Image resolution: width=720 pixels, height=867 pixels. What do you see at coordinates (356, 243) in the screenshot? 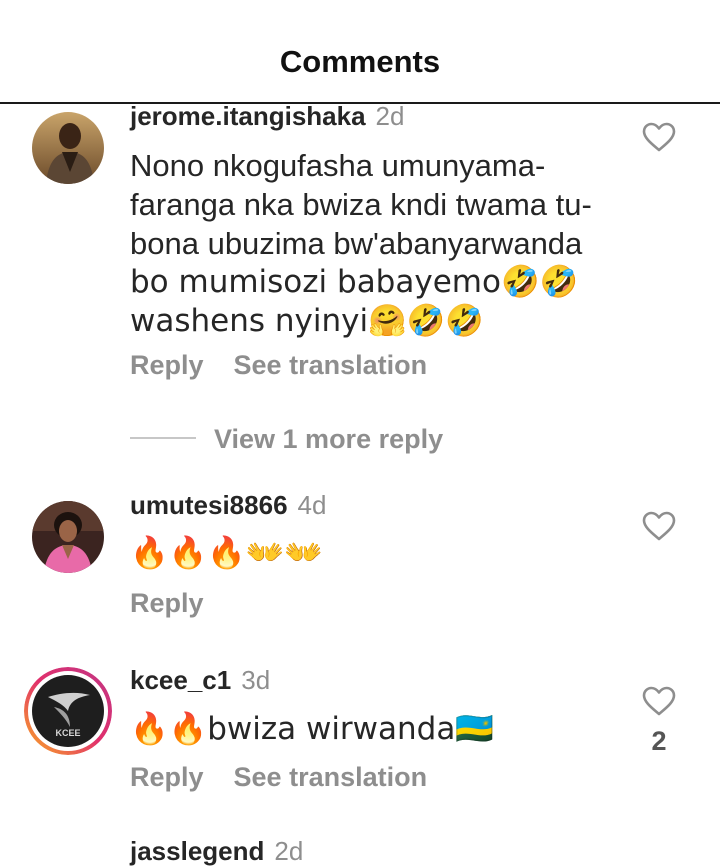
I see `comment-line: bona ubuzima bw'abanyarwanda` at bounding box center [356, 243].